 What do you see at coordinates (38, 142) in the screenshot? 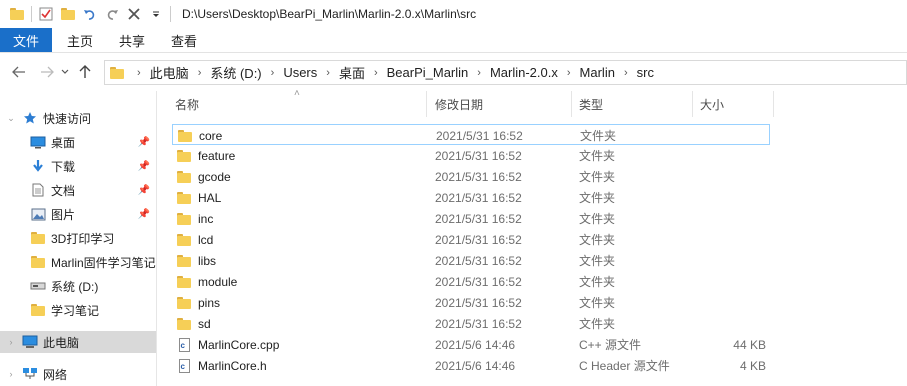
I see `desktop-icon` at bounding box center [38, 142].